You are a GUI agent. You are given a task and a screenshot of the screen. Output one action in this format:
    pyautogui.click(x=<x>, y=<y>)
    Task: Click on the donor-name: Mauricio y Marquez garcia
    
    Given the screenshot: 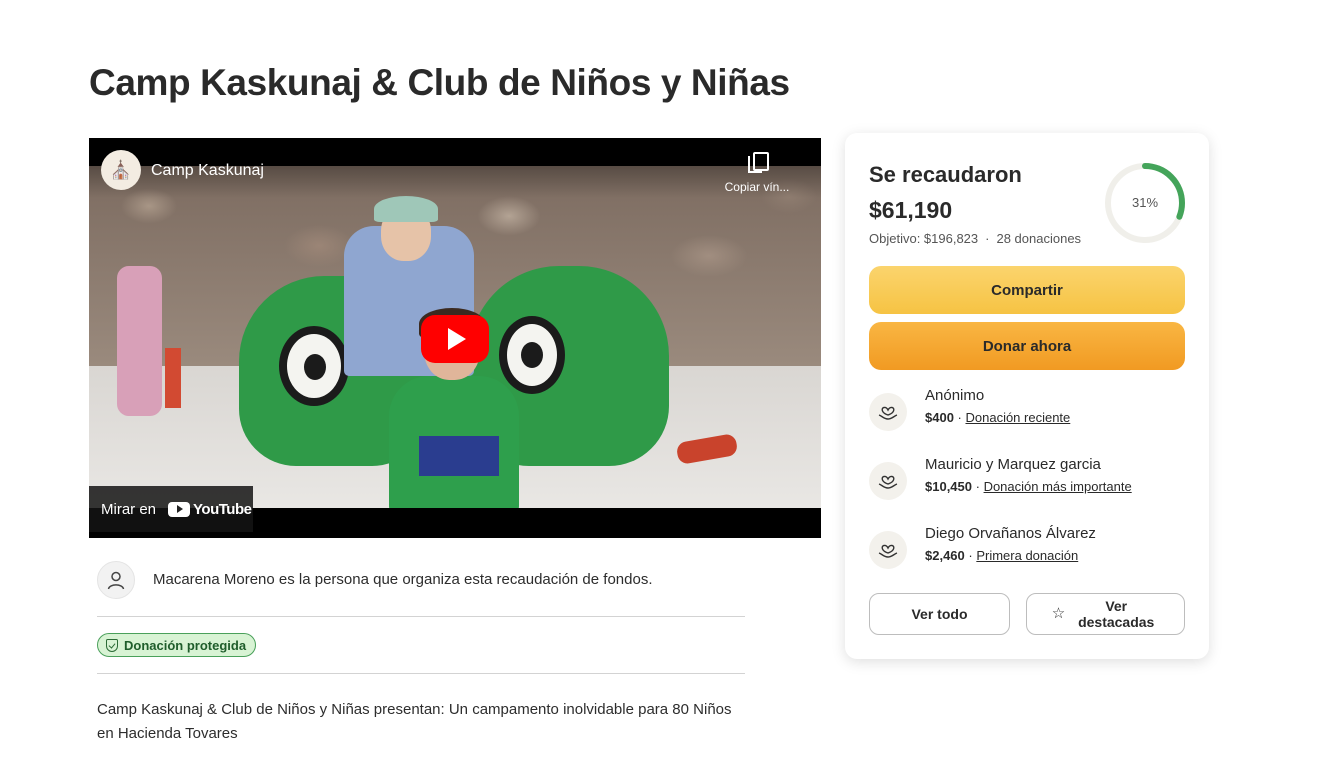 What is the action you would take?
    pyautogui.click(x=1013, y=464)
    